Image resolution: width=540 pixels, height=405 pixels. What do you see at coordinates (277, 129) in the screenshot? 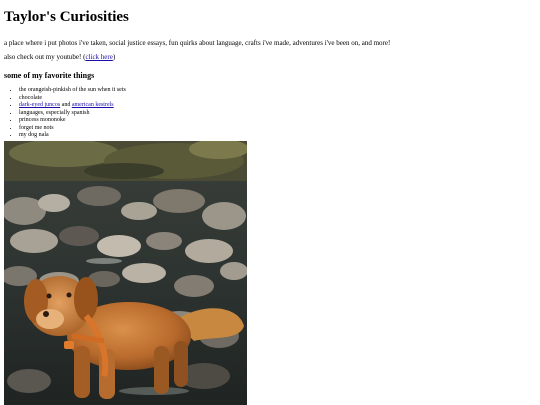
I see `list-item: forget me nots` at bounding box center [277, 129].